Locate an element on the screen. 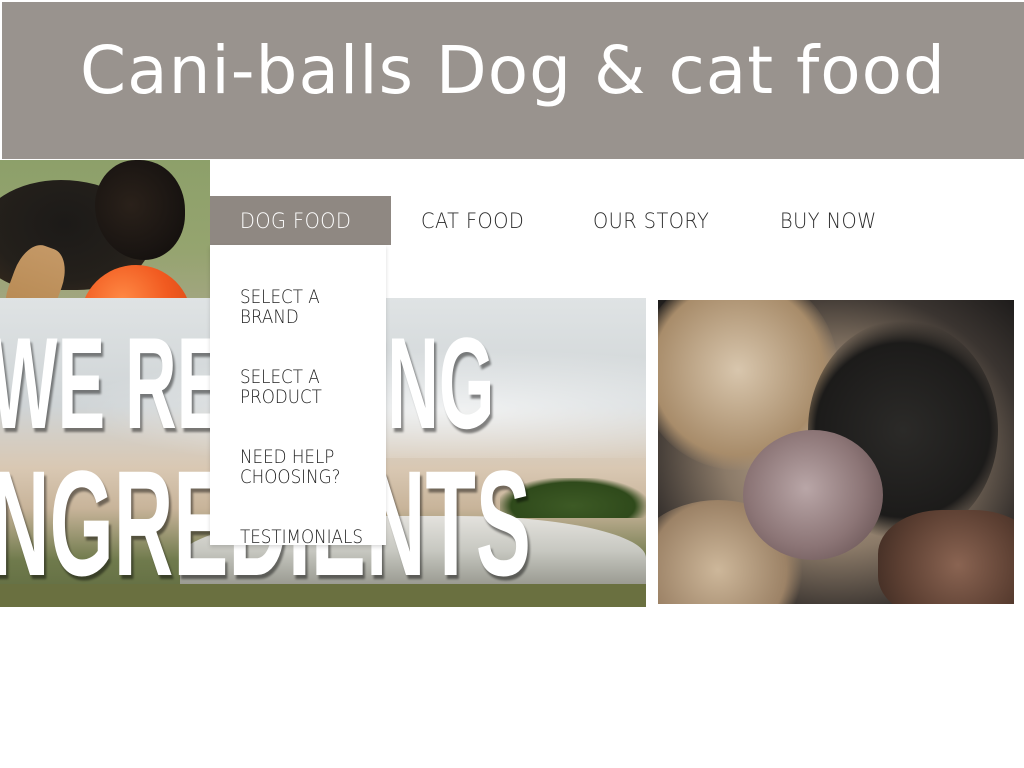 The height and width of the screenshot is (768, 1024). dropdown-item-label: NEED HELP CHOOSING? is located at coordinates (290, 467).